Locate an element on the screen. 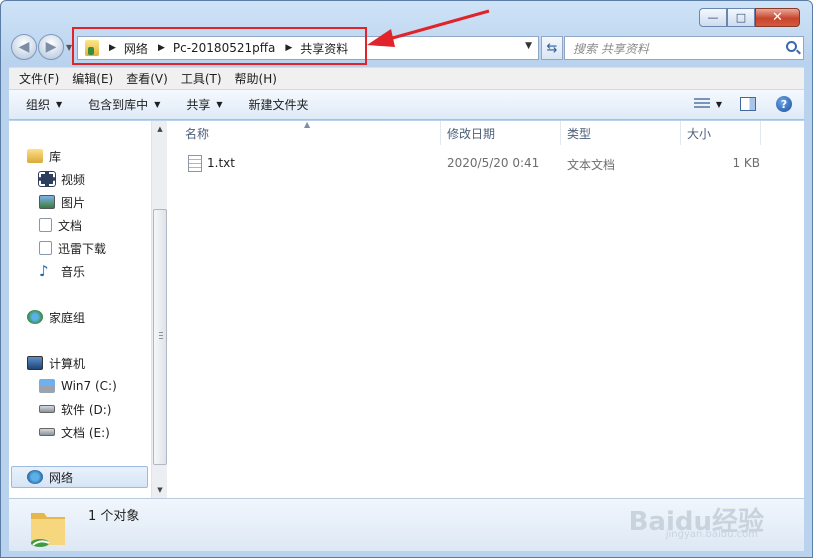 The image size is (813, 558). system-drive-icon is located at coordinates (47, 386).